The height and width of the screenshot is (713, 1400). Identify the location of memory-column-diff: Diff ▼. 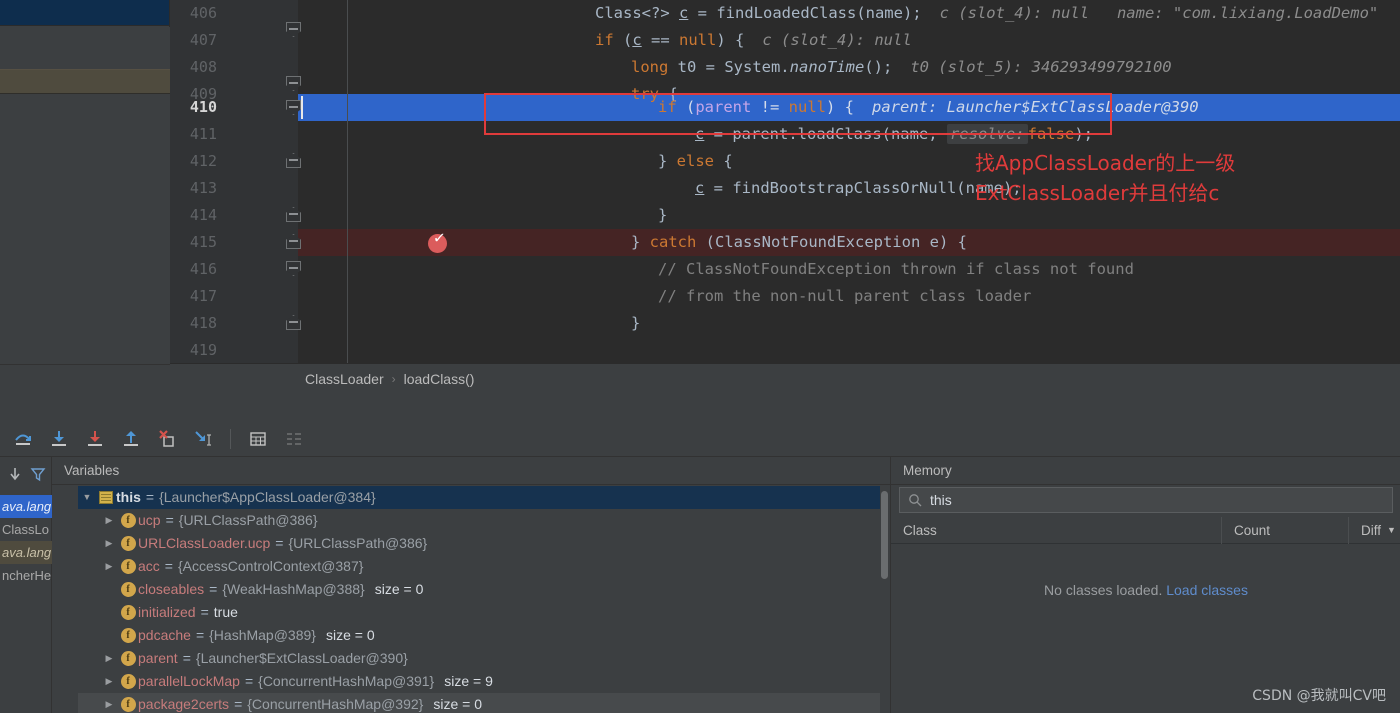
(1374, 530).